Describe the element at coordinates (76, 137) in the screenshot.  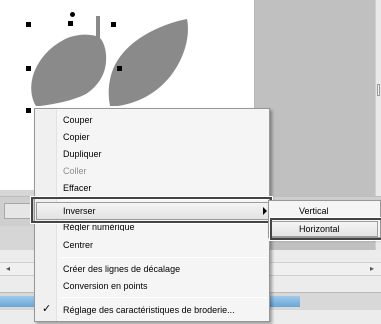
I see `menu-item-copier: Copier` at that location.